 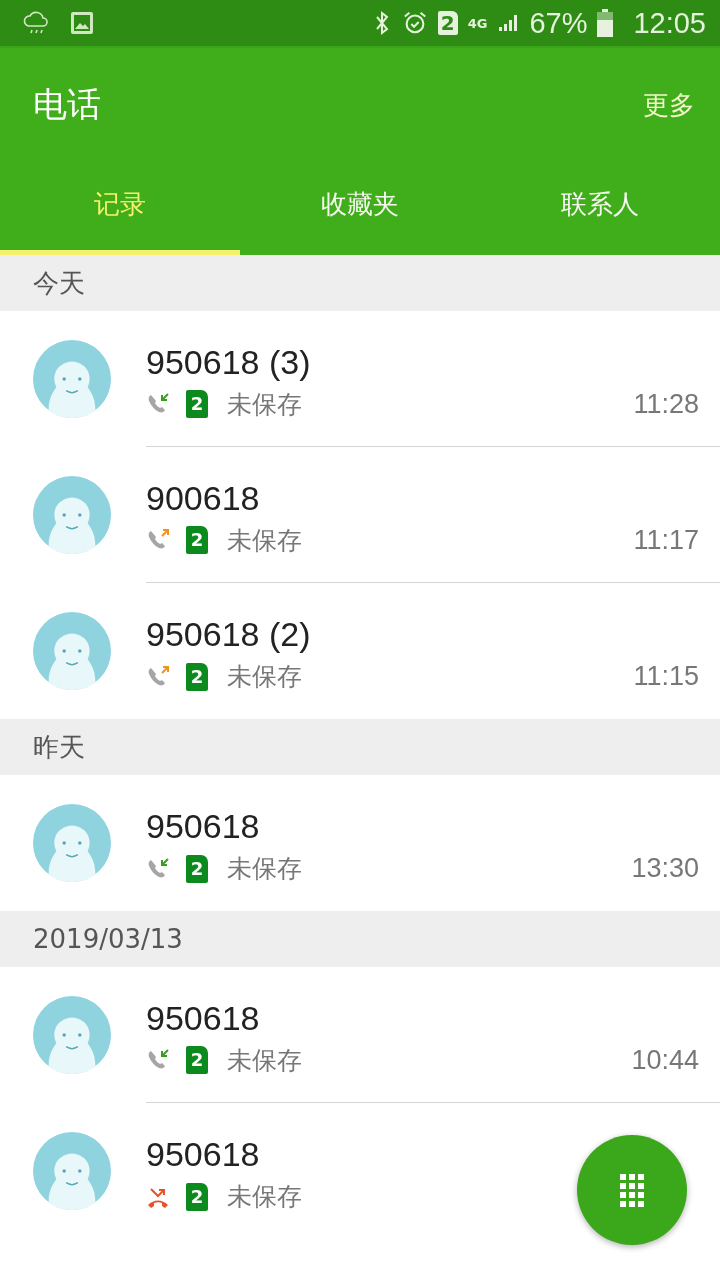 I want to click on image-icon, so click(x=82, y=23).